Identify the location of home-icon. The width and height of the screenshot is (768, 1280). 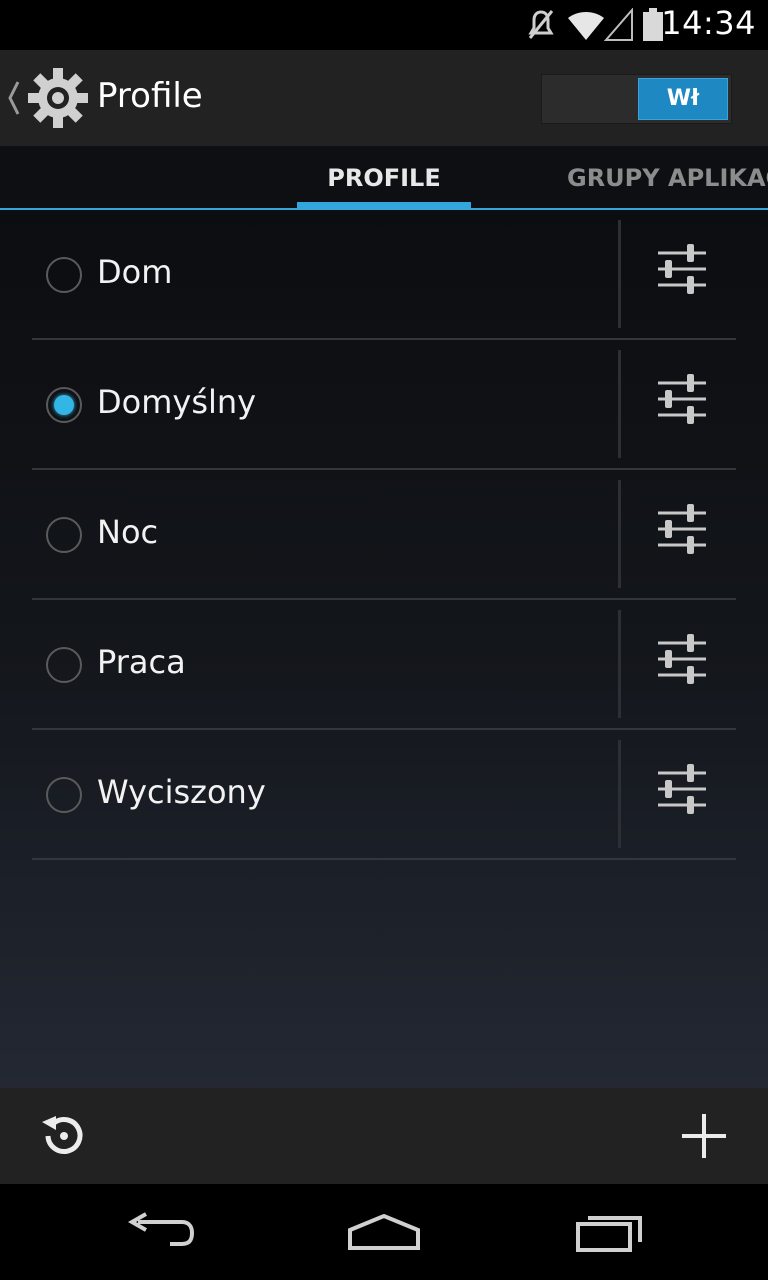
(384, 1233).